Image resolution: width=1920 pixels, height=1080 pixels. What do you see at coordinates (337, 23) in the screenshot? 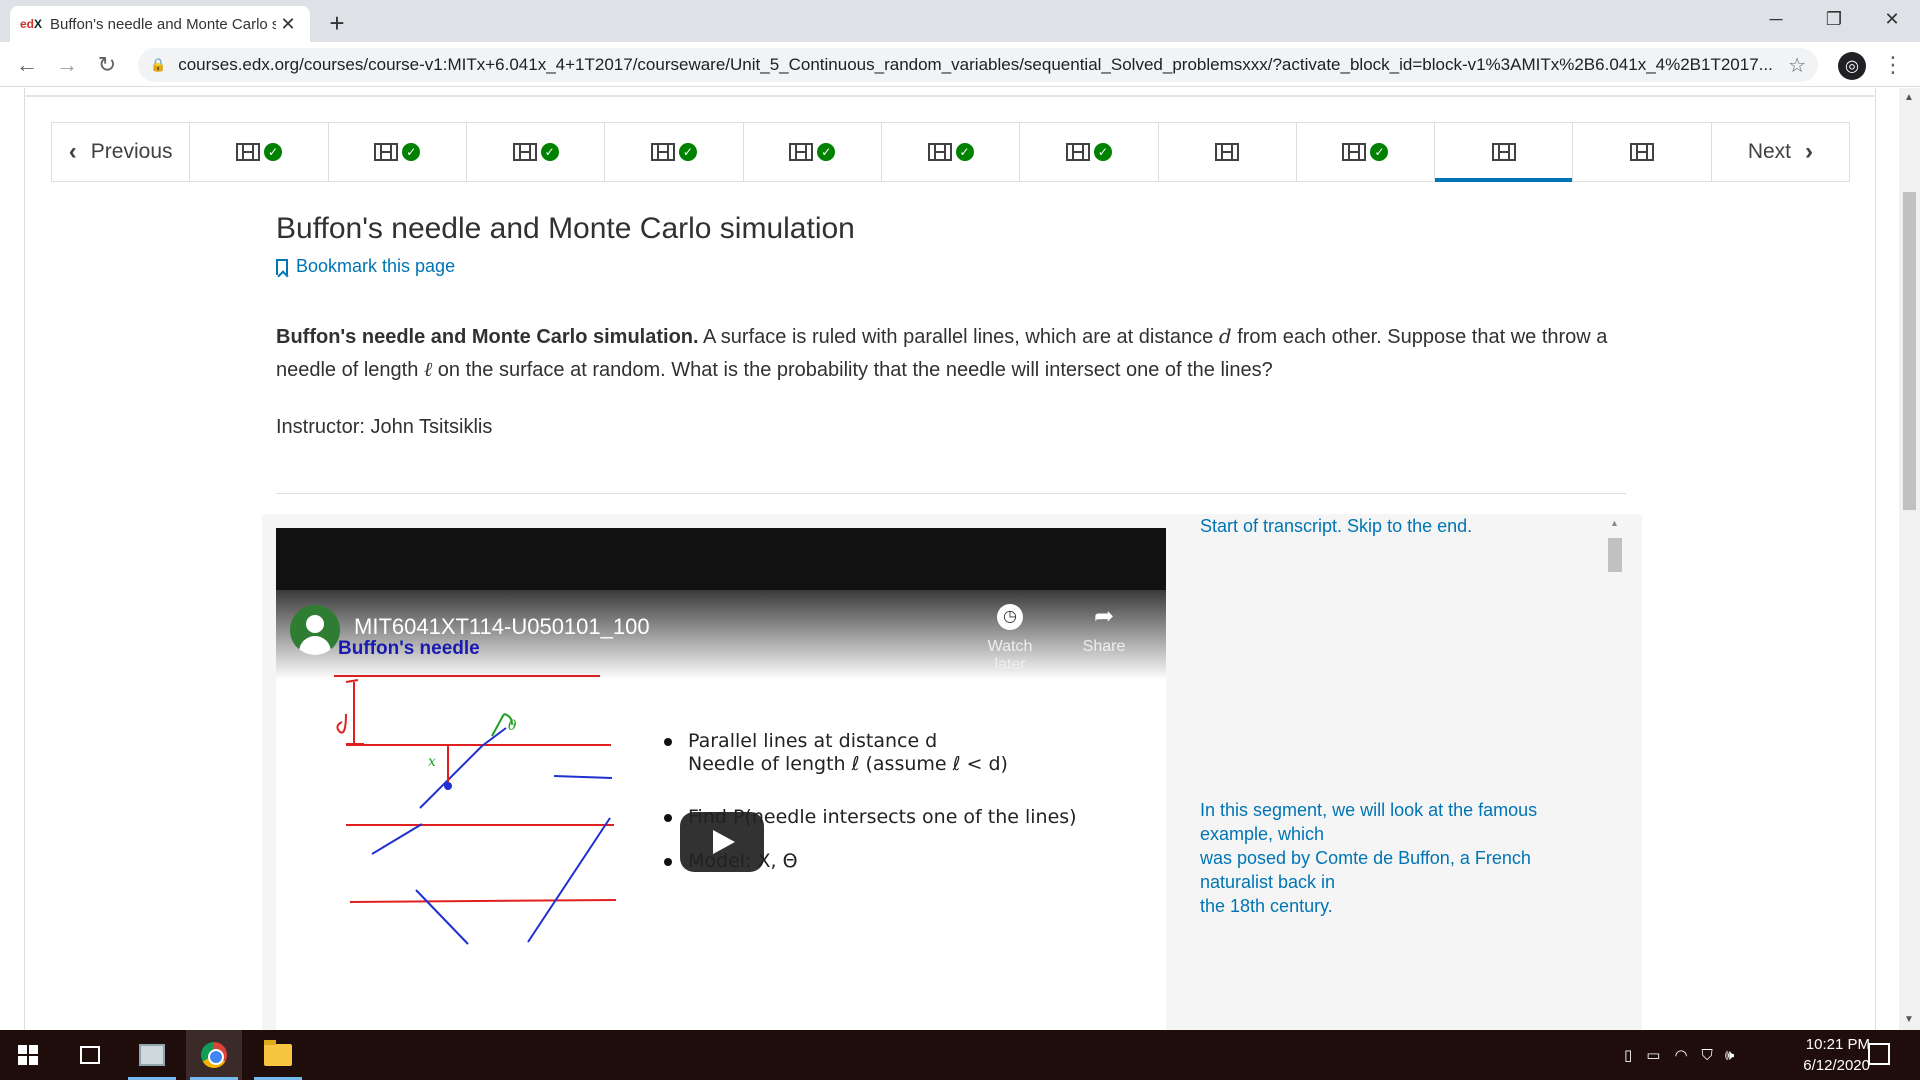
I see `new-tab-icon: +` at bounding box center [337, 23].